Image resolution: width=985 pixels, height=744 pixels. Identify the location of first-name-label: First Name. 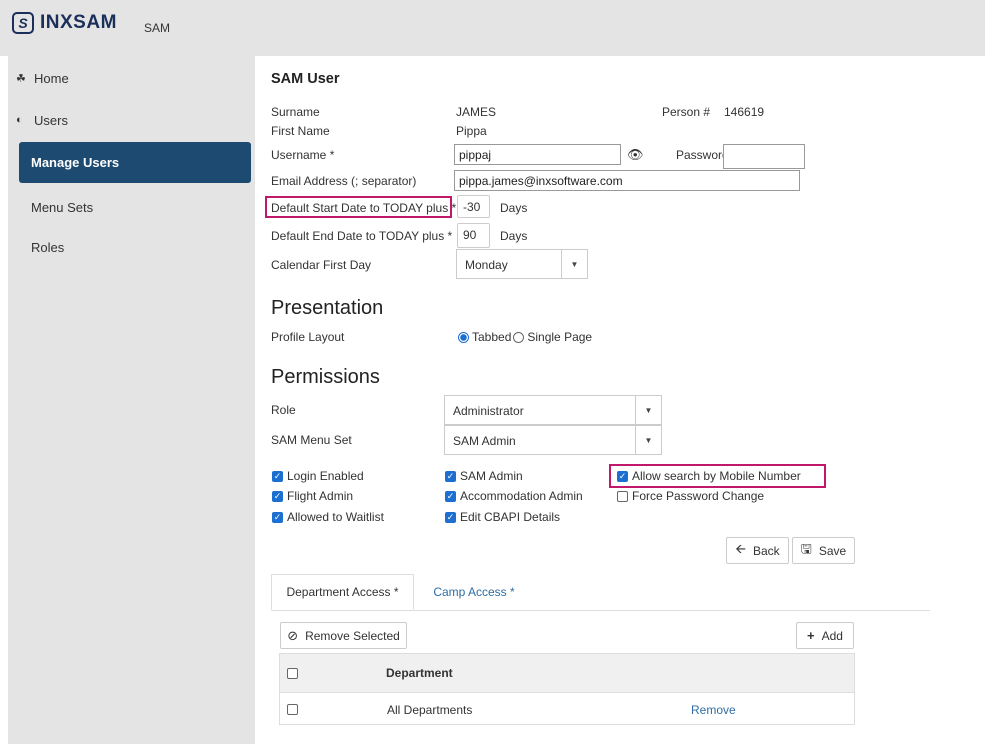
(300, 131).